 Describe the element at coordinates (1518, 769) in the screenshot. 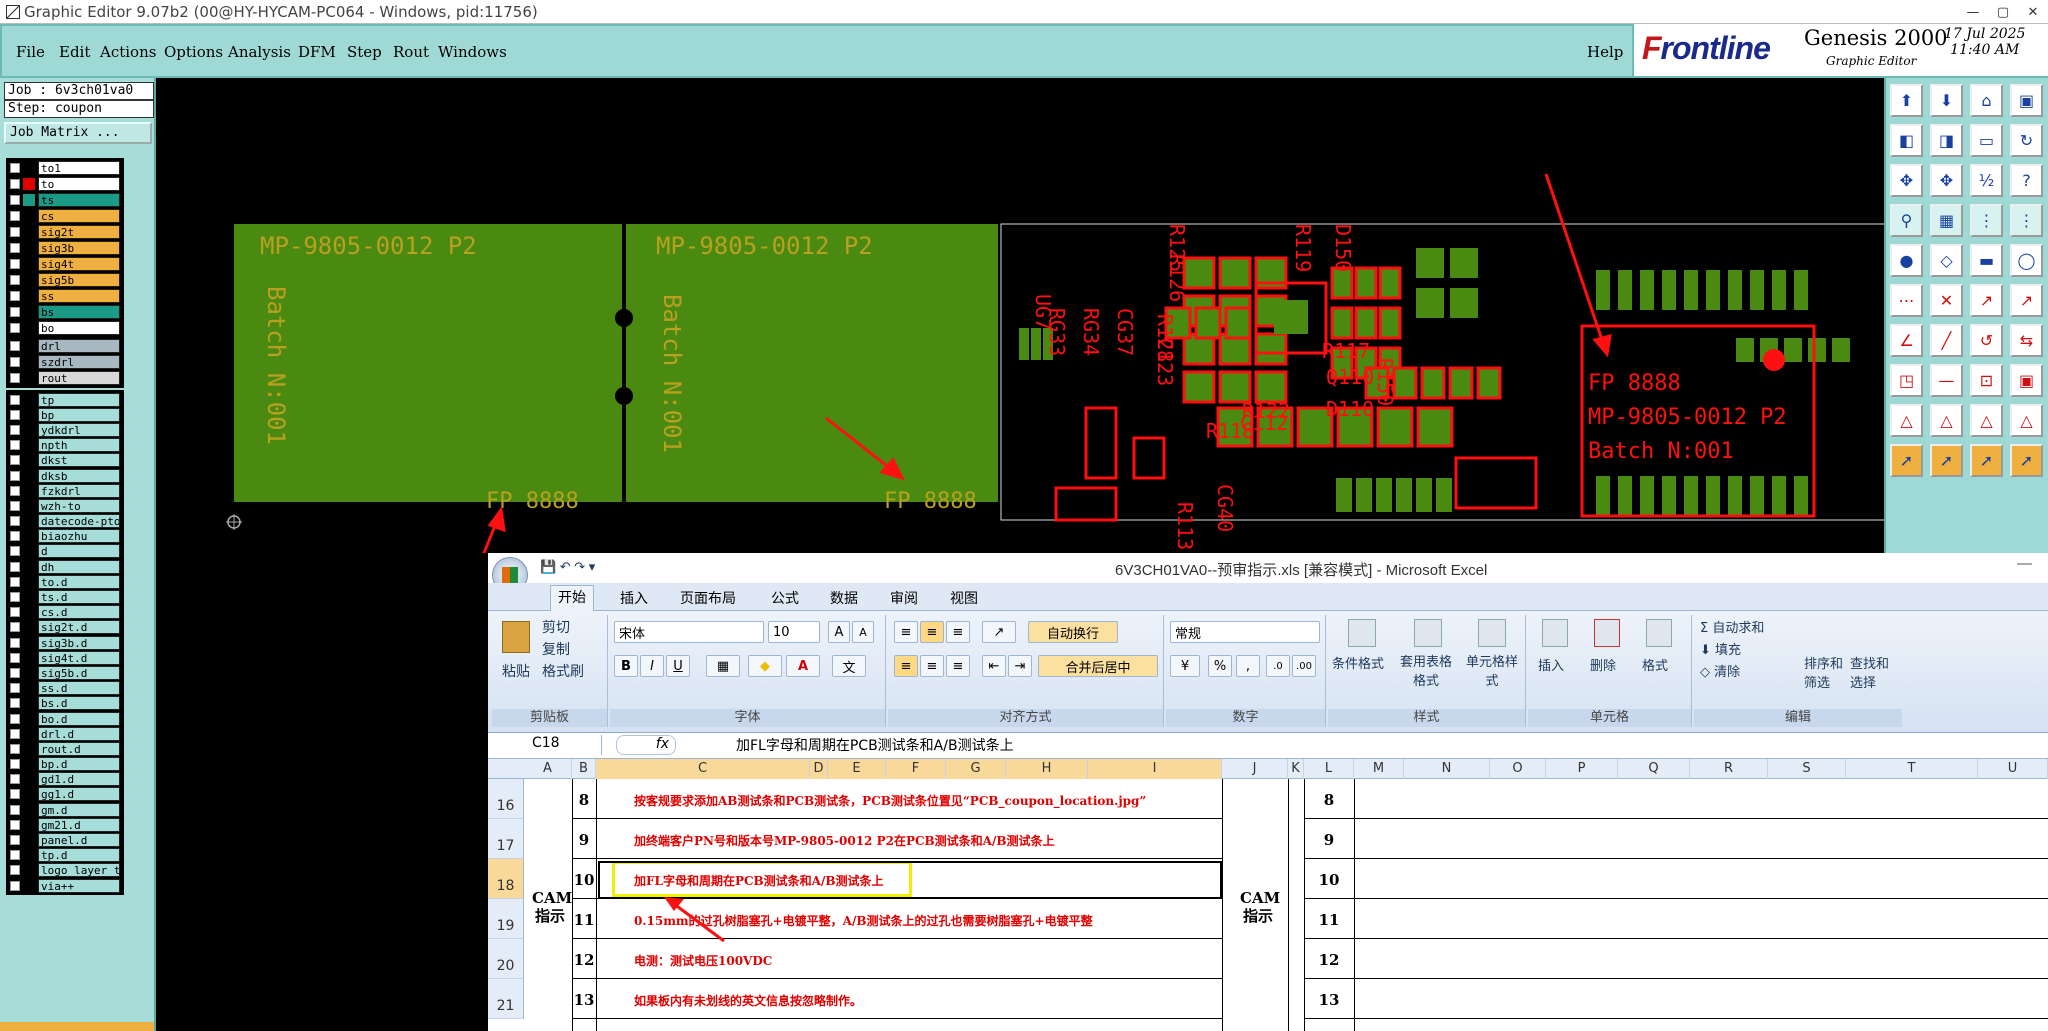

I see `column-header: O` at that location.